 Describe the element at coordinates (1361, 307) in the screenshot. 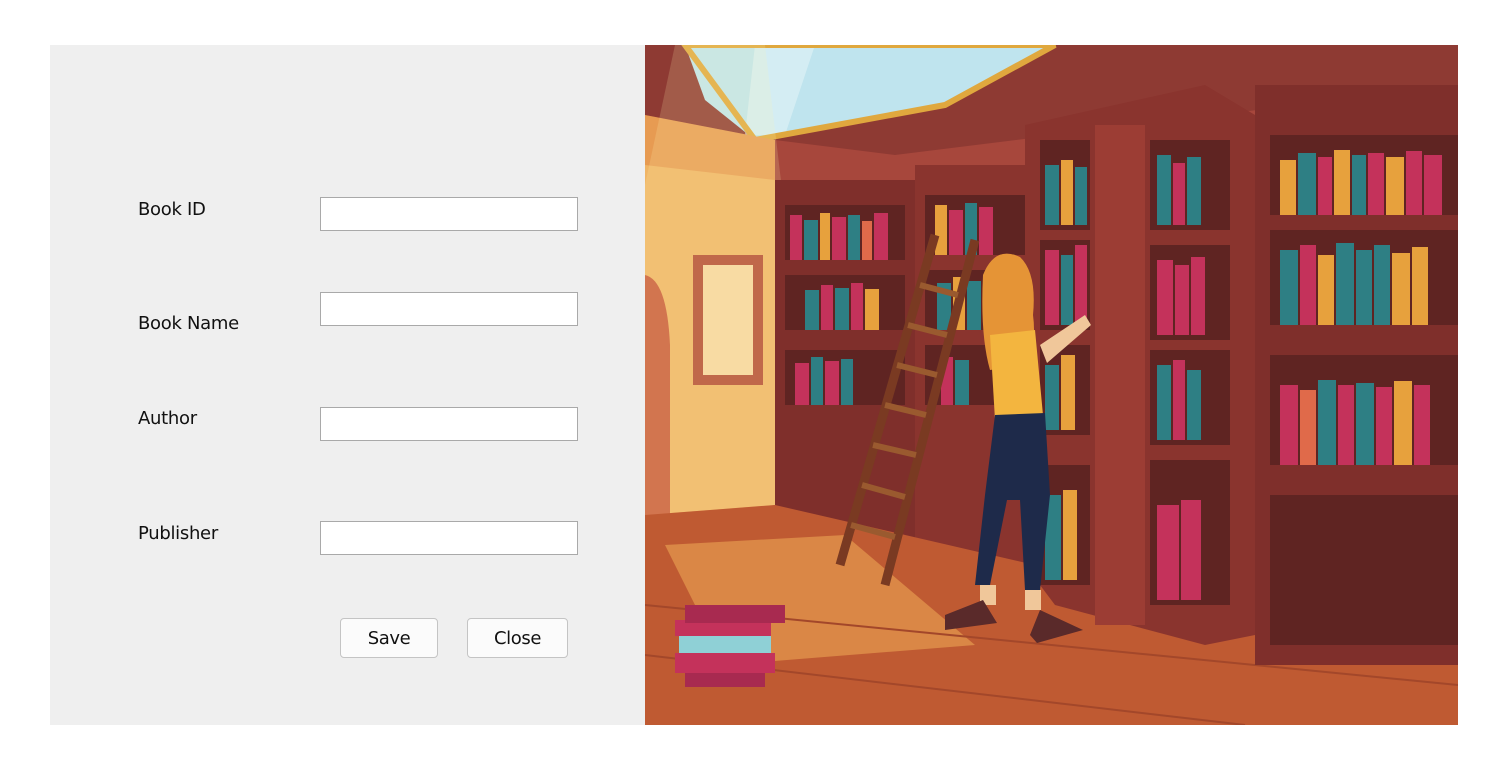

I see `book-row` at that location.